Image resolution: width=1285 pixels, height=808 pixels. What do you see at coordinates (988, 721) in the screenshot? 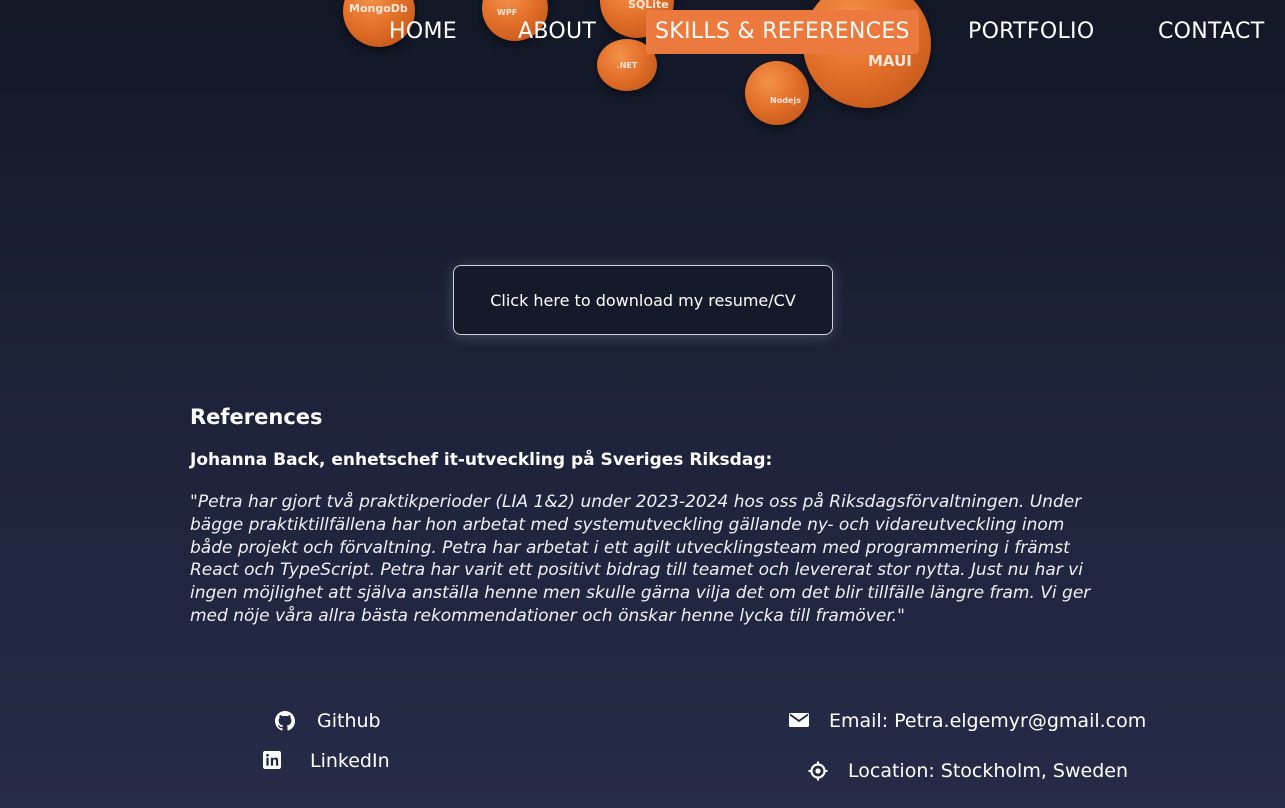
I see `email-label: Email: Petra.elgemyr@gmail.com` at bounding box center [988, 721].